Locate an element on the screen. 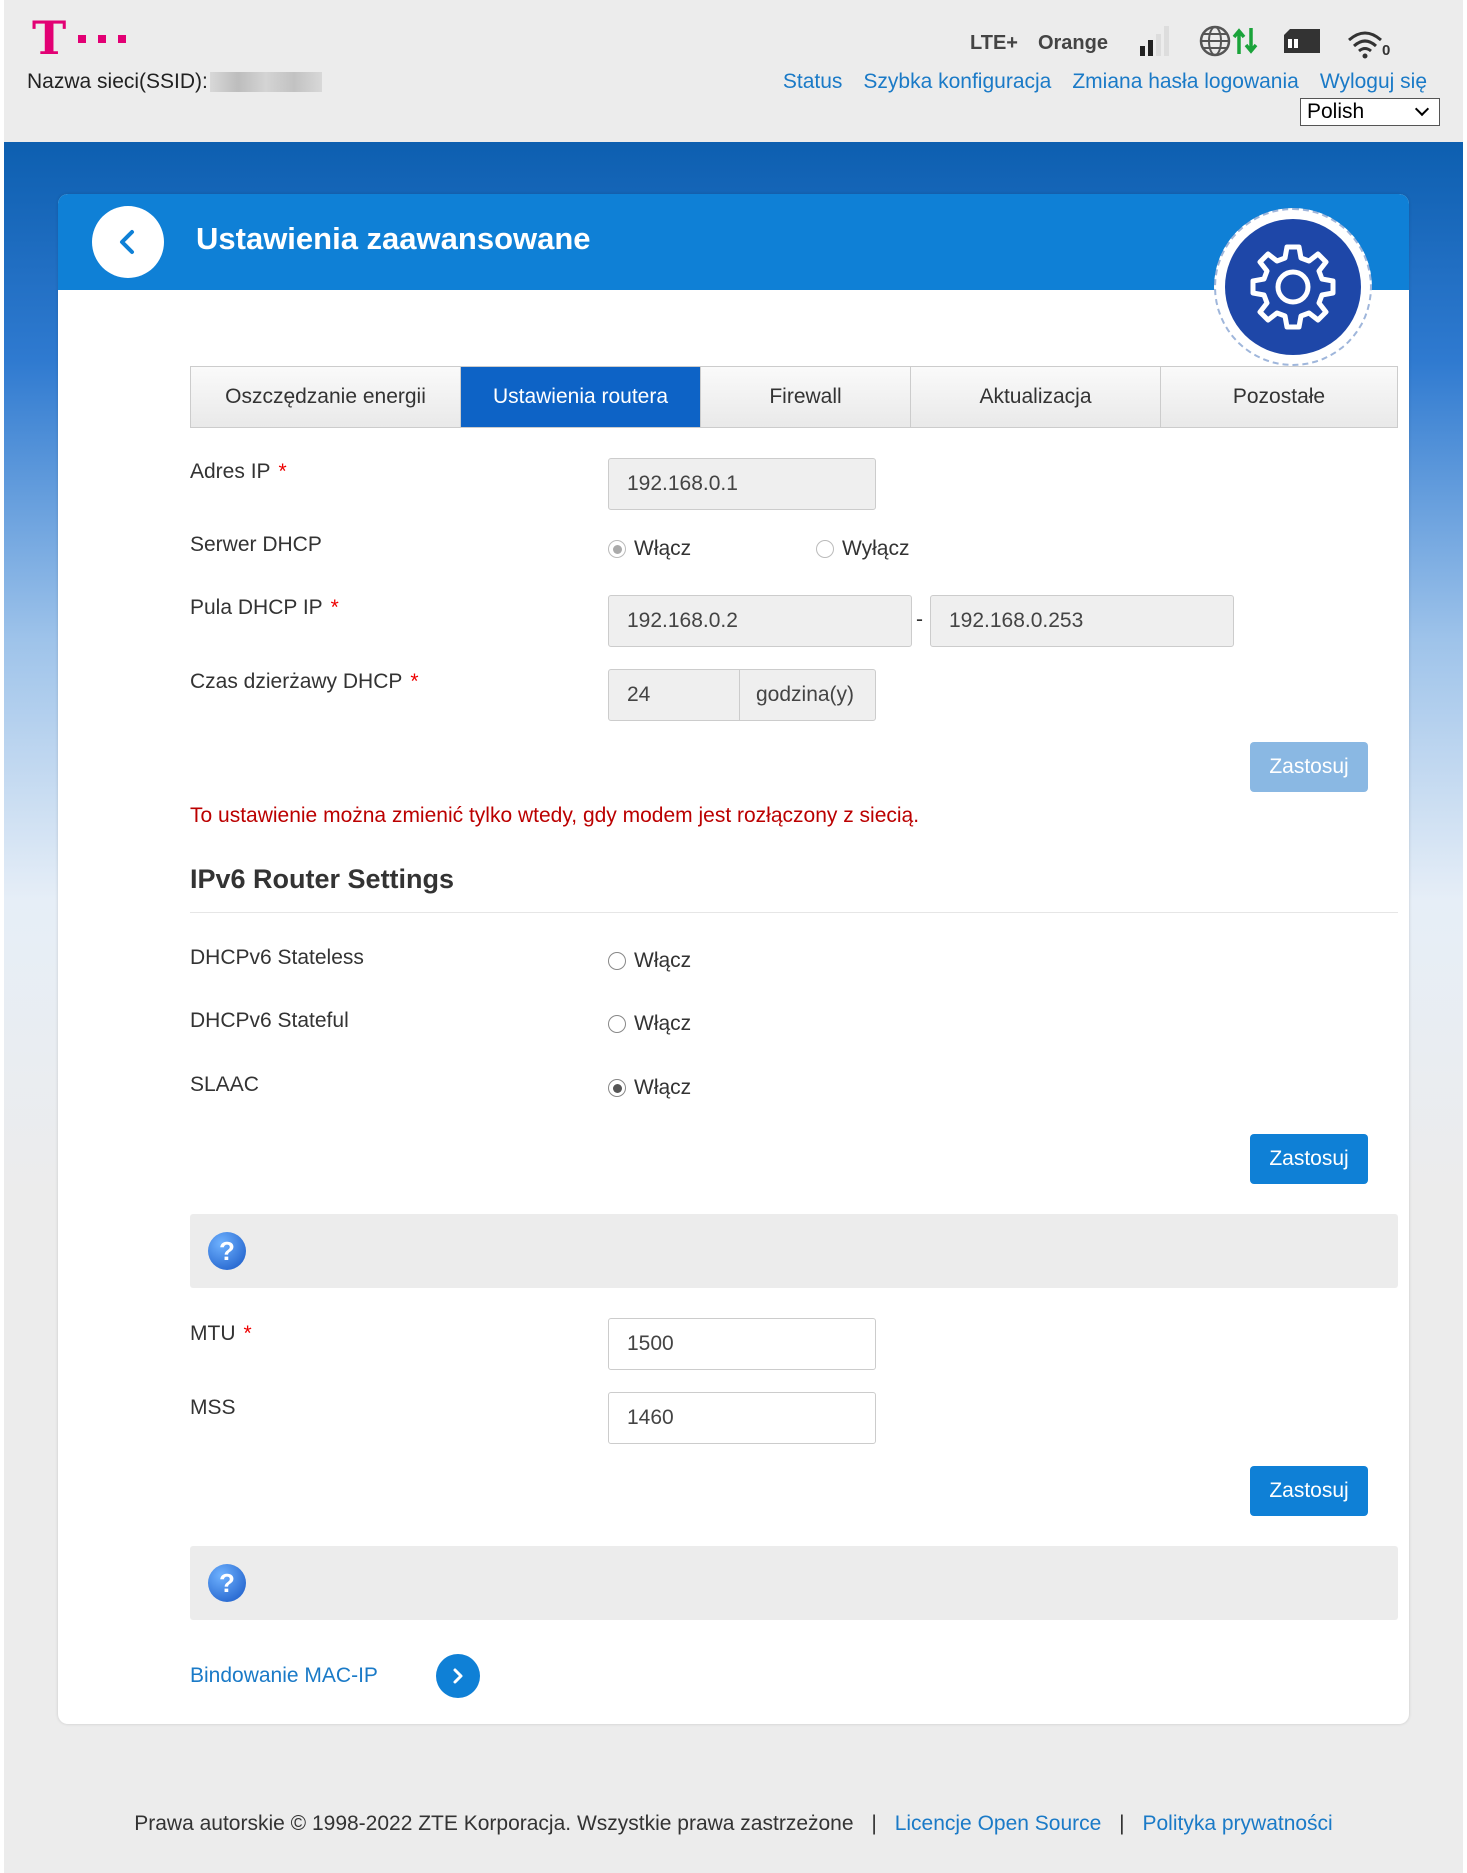 Image resolution: width=1467 pixels, height=1873 pixels. dhcpv6-stateless-radio is located at coordinates (617, 961).